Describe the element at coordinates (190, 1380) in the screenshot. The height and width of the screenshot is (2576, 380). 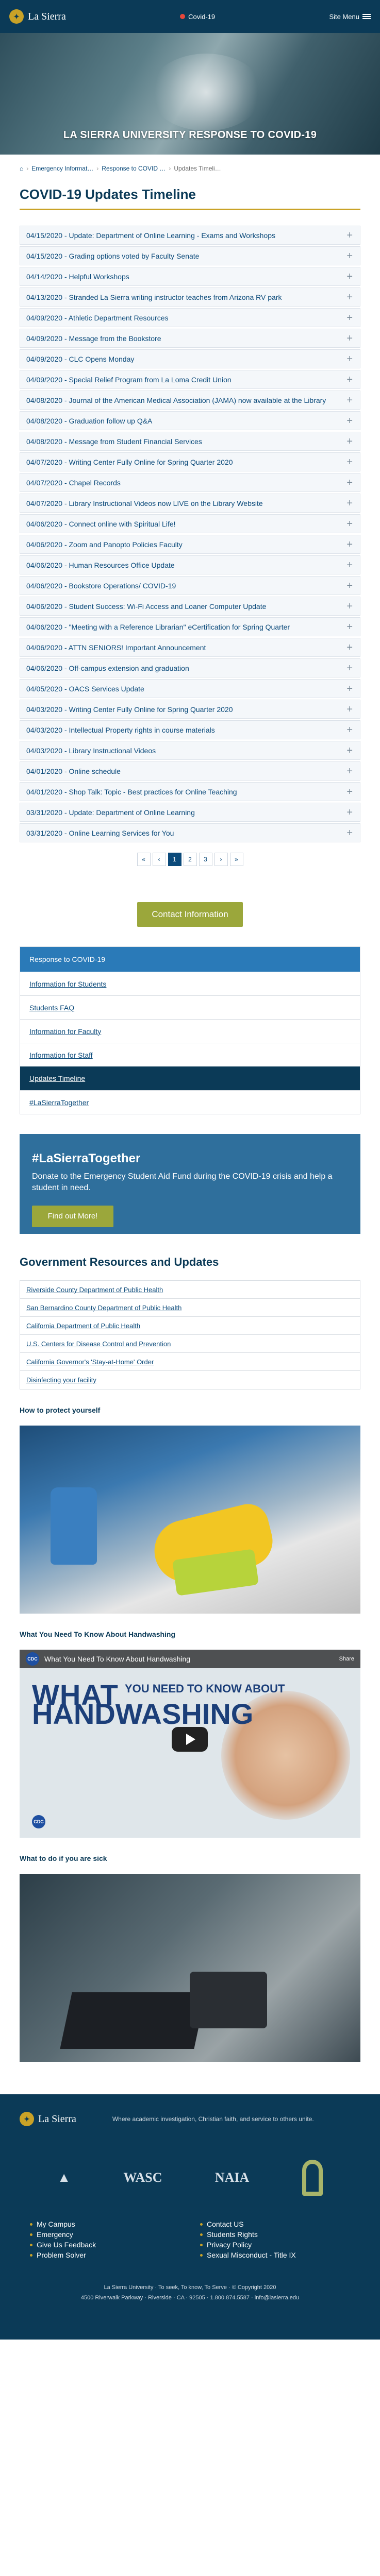
I see `resource-link: Disinfecting your facility` at that location.